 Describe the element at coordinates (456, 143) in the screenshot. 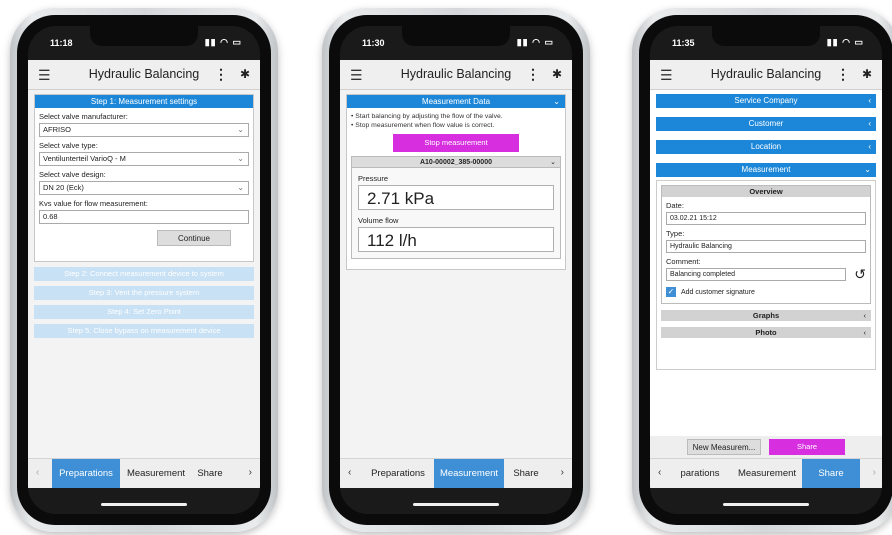

I see `stop-measurement-button: Stop measurement` at that location.